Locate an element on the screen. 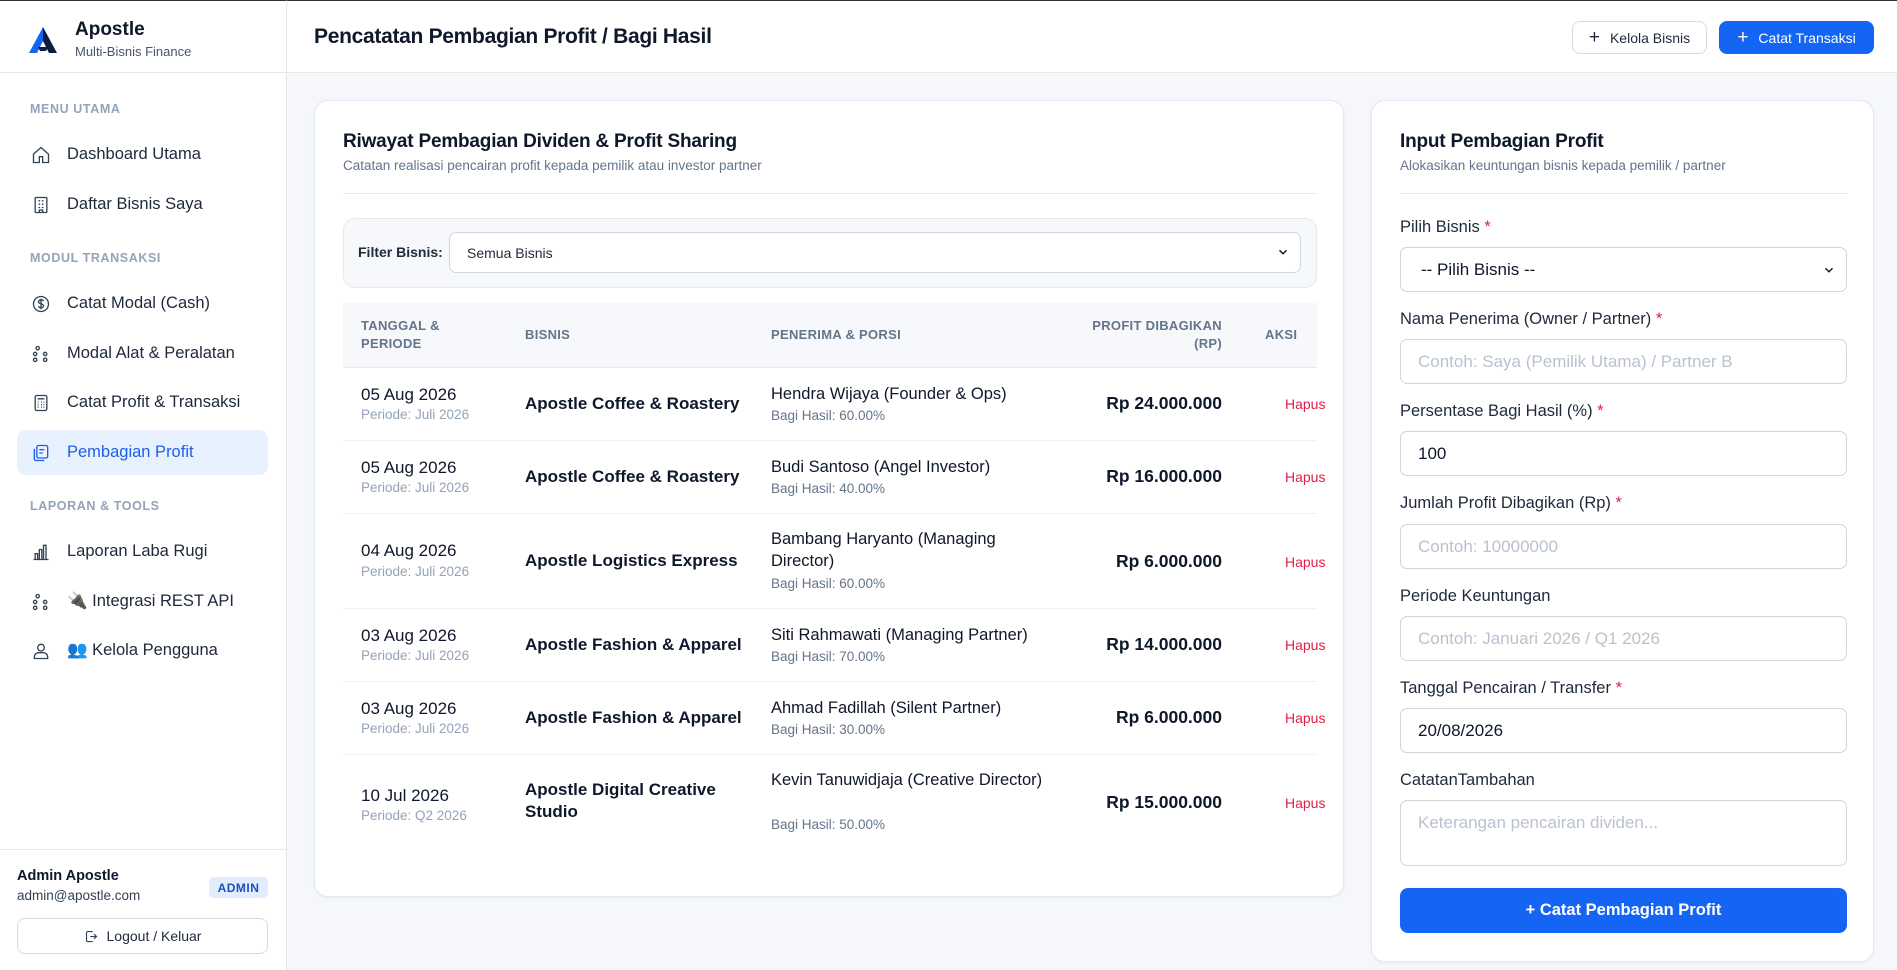 The width and height of the screenshot is (1897, 970). sidebar-item-label: Modal Alat & Peralatan is located at coordinates (151, 353).